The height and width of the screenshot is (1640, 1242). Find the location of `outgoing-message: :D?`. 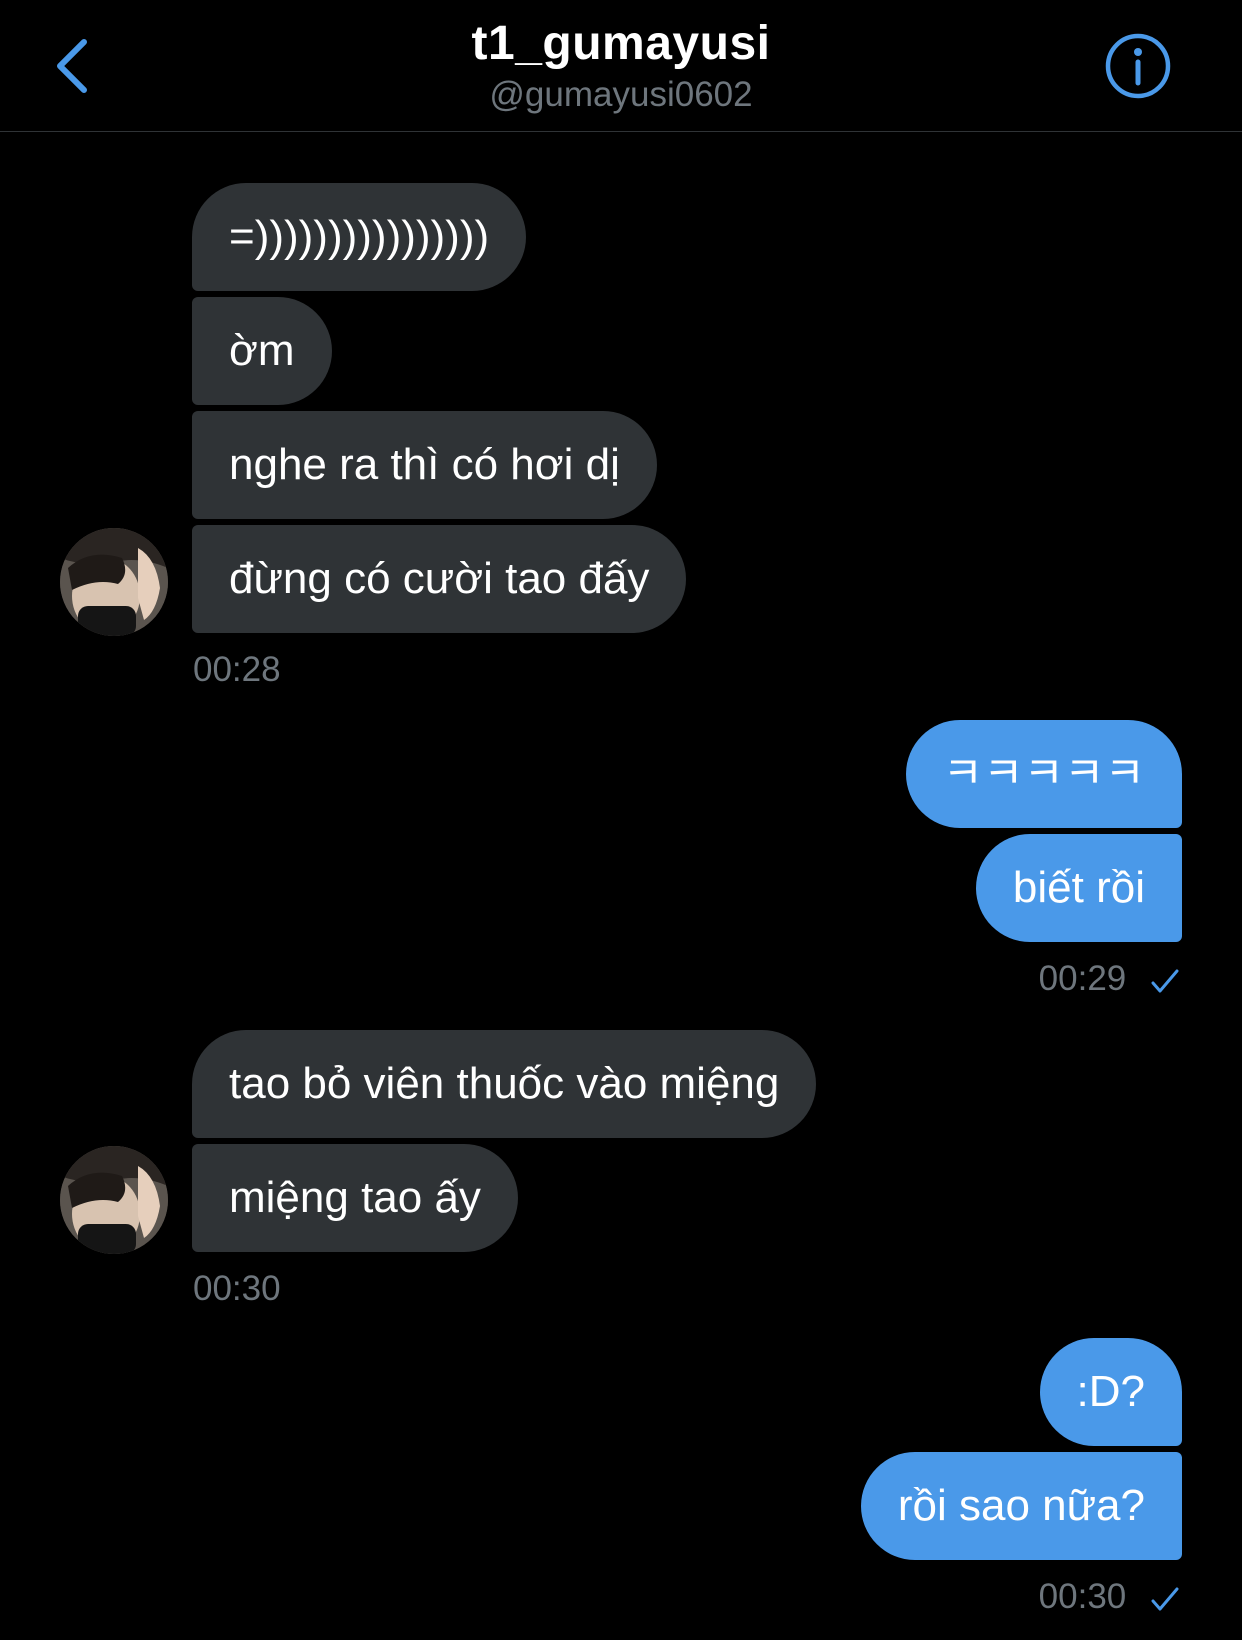

outgoing-message: :D? is located at coordinates (1110, 1392).